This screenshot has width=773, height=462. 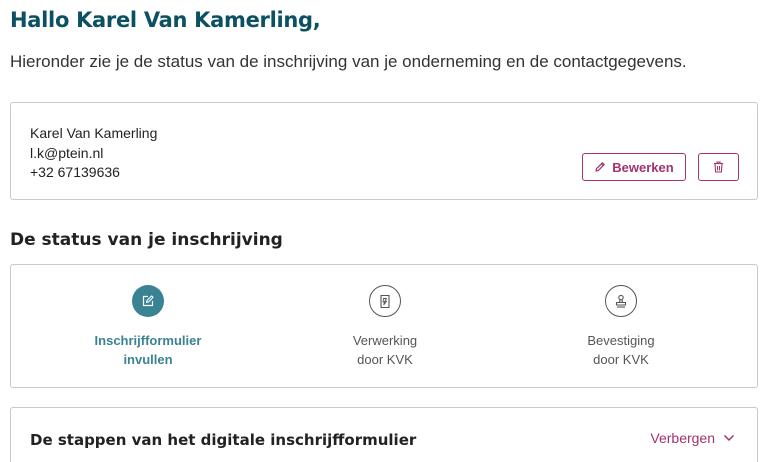 I want to click on edit-button: Bewerken, so click(x=634, y=167).